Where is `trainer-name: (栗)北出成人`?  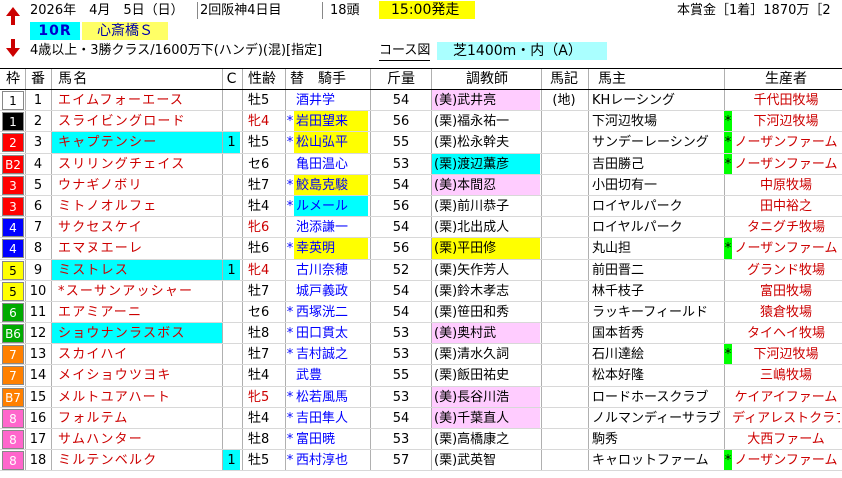 trainer-name: (栗)北出成人 is located at coordinates (486, 227).